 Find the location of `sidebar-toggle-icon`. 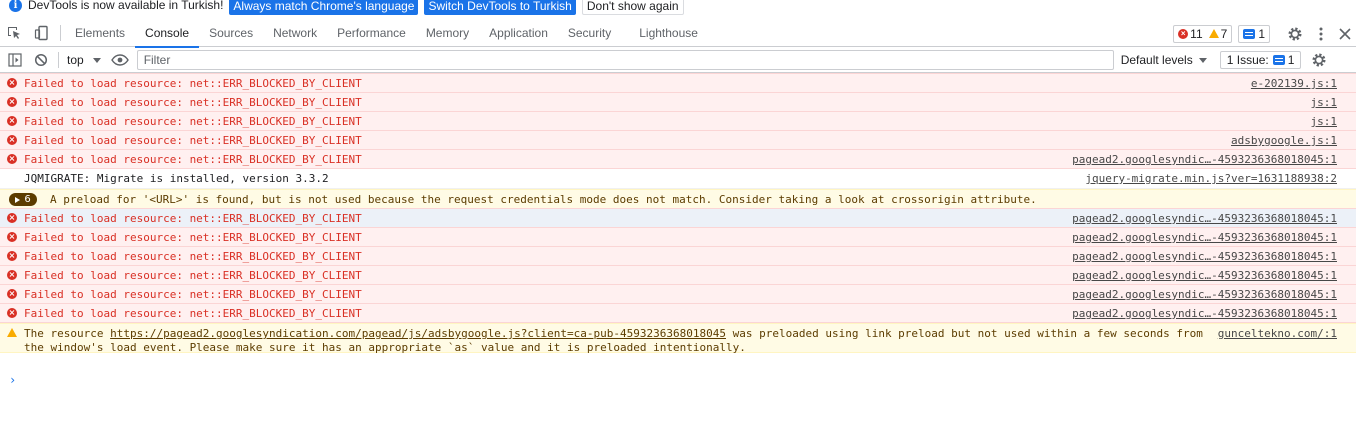

sidebar-toggle-icon is located at coordinates (15, 60).